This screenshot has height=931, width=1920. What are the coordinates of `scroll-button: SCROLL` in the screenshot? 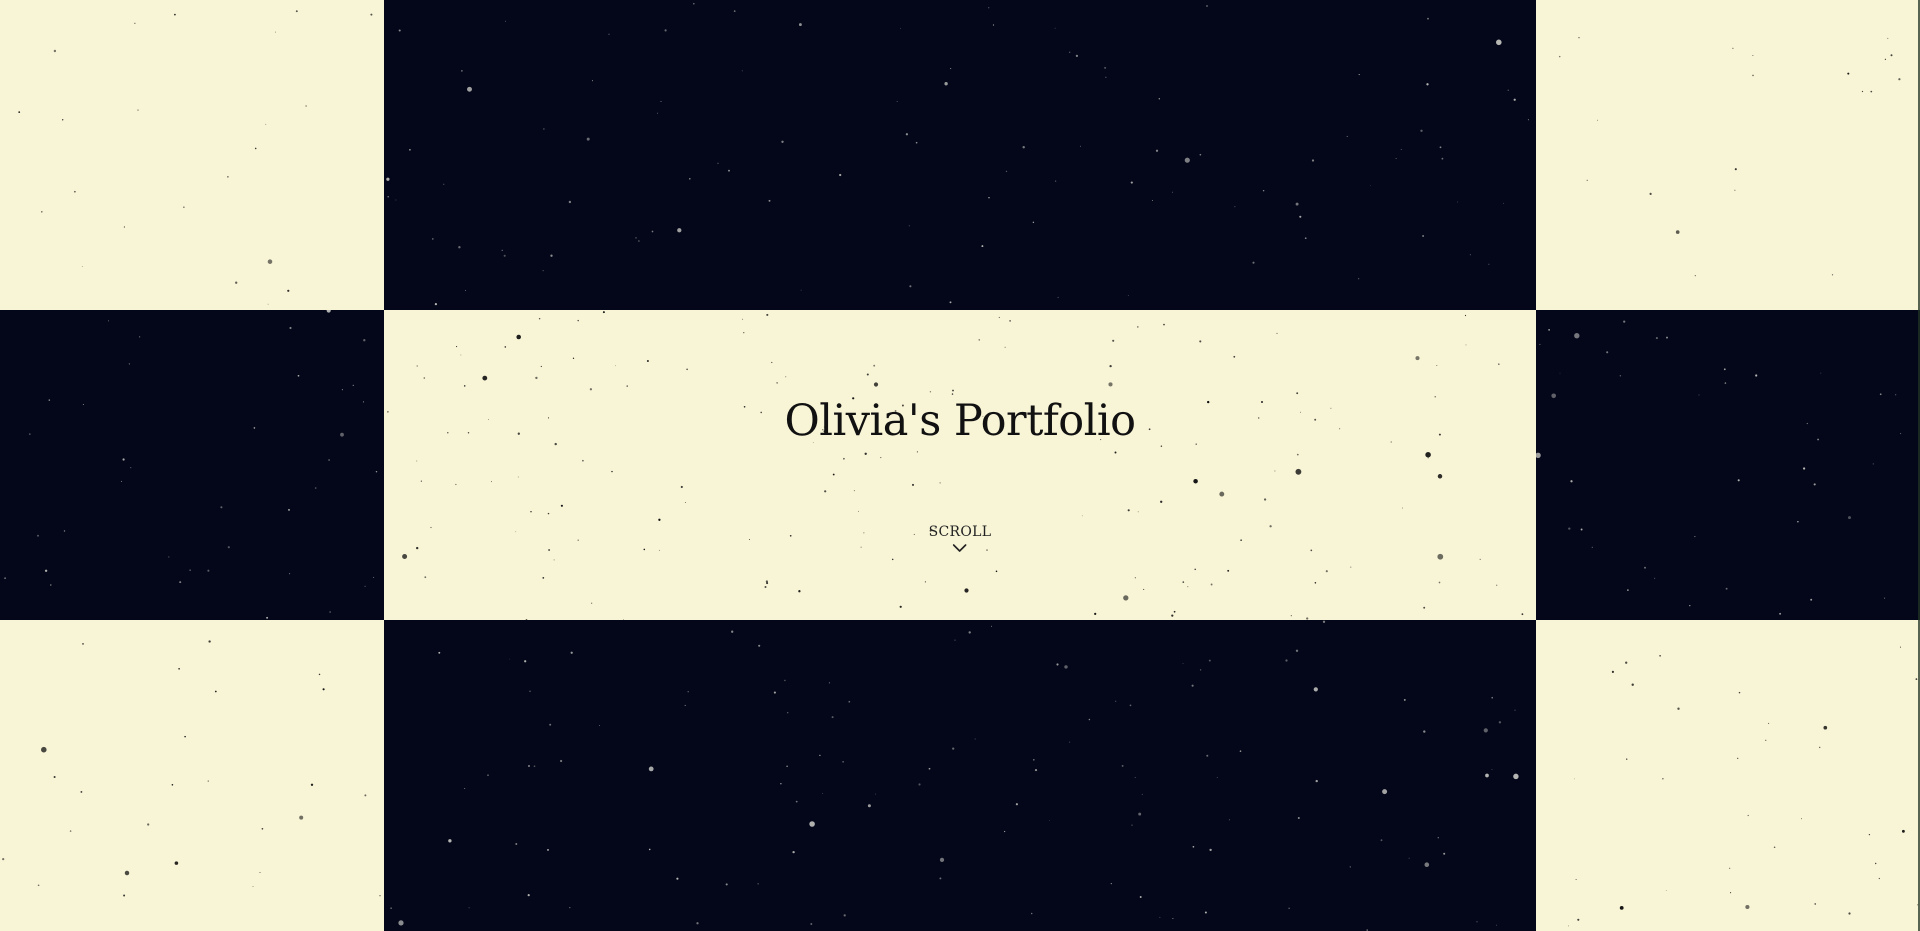 It's located at (960, 539).